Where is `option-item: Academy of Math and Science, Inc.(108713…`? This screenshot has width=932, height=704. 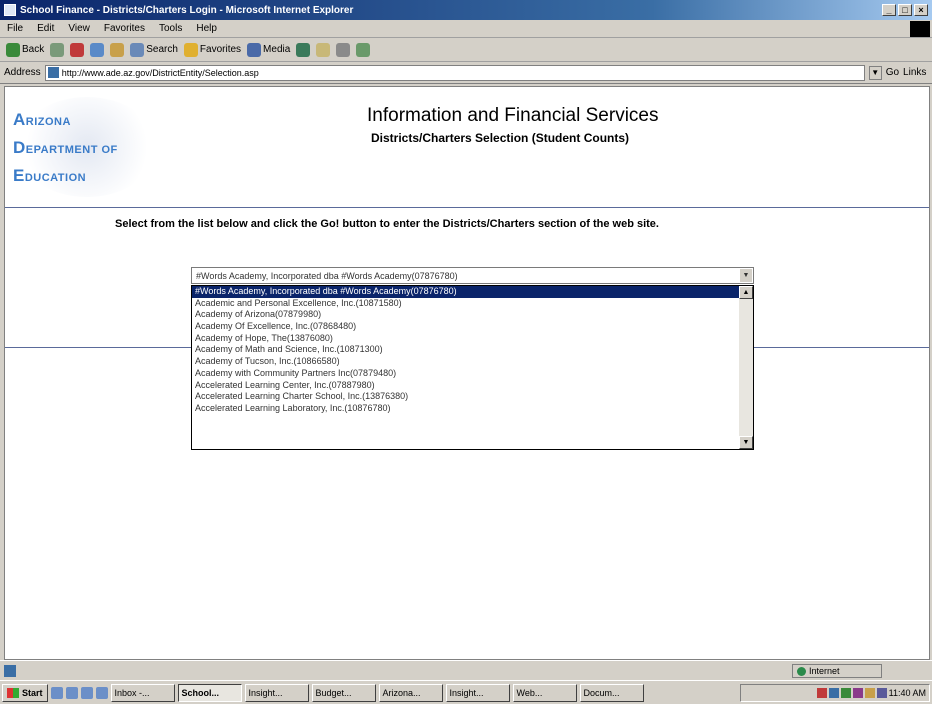 option-item: Academy of Math and Science, Inc.(108713… is located at coordinates (472, 350).